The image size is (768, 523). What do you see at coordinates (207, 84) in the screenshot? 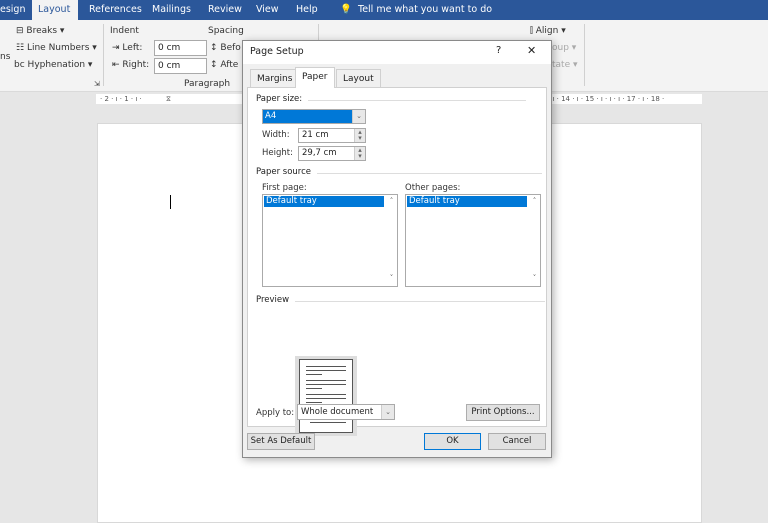
I see `paragraph-group-label: Paragraph` at bounding box center [207, 84].